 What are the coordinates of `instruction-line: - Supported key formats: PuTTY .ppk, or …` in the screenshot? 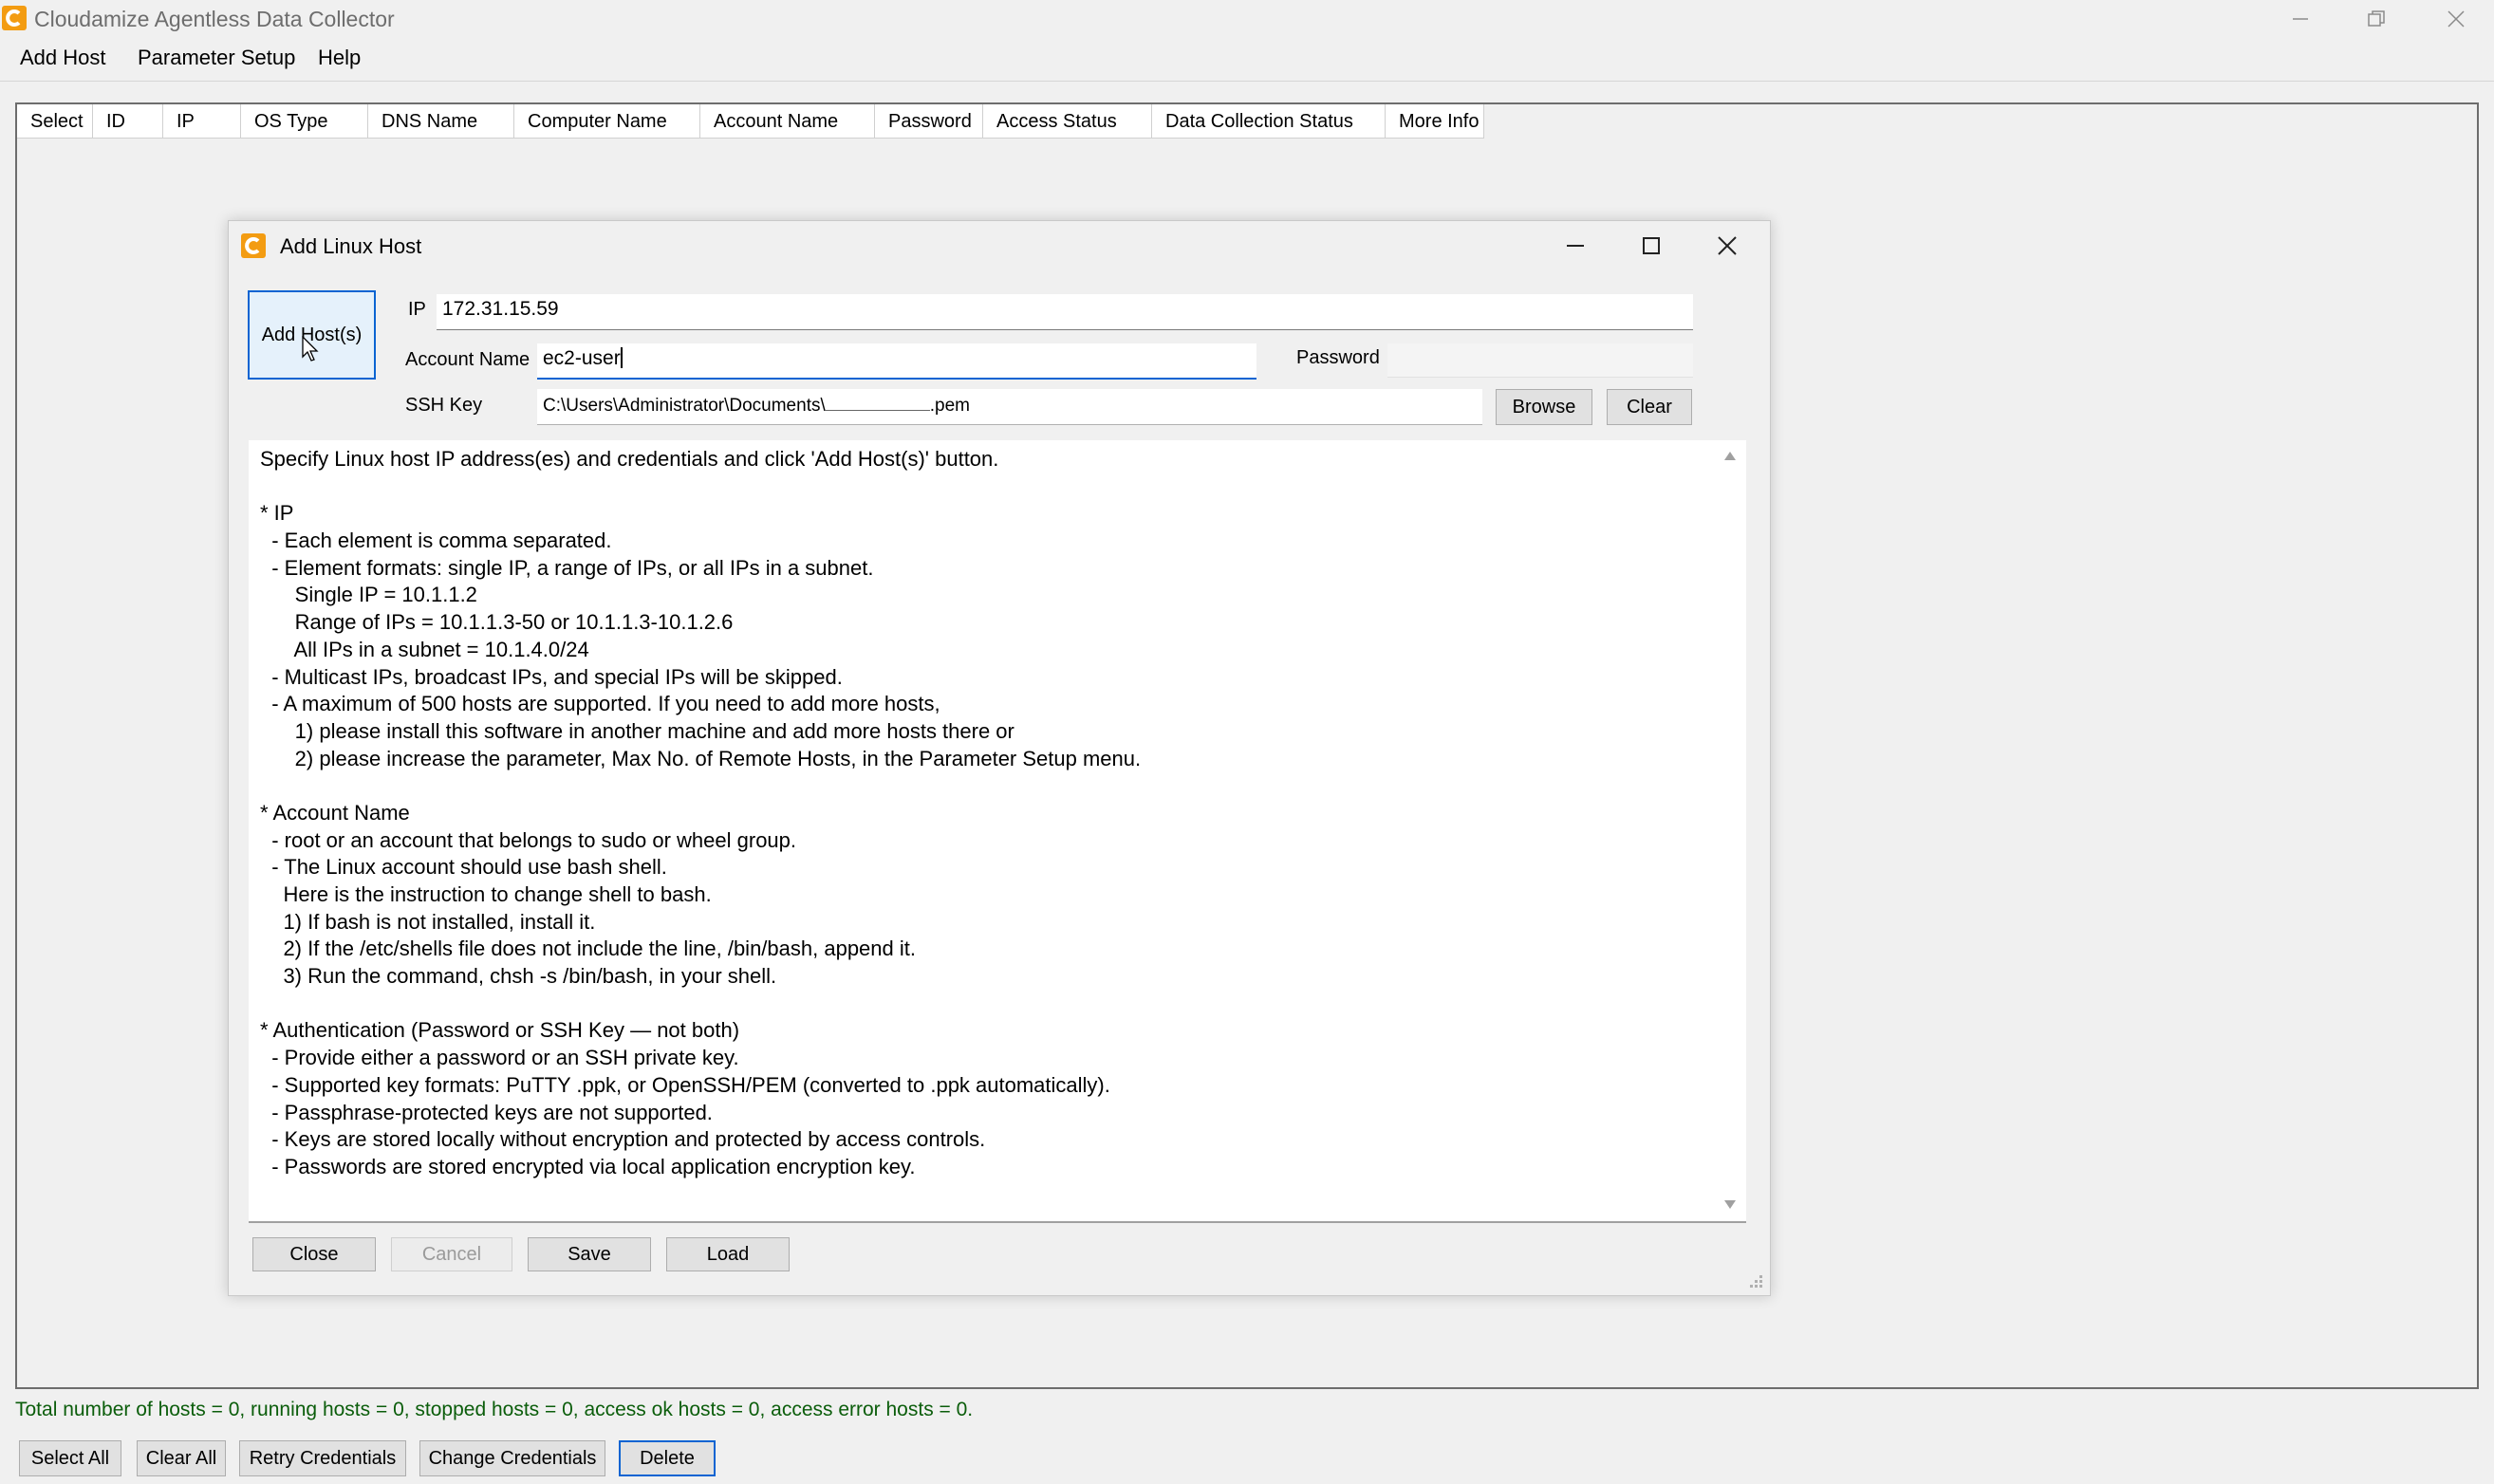 It's located at (685, 1084).